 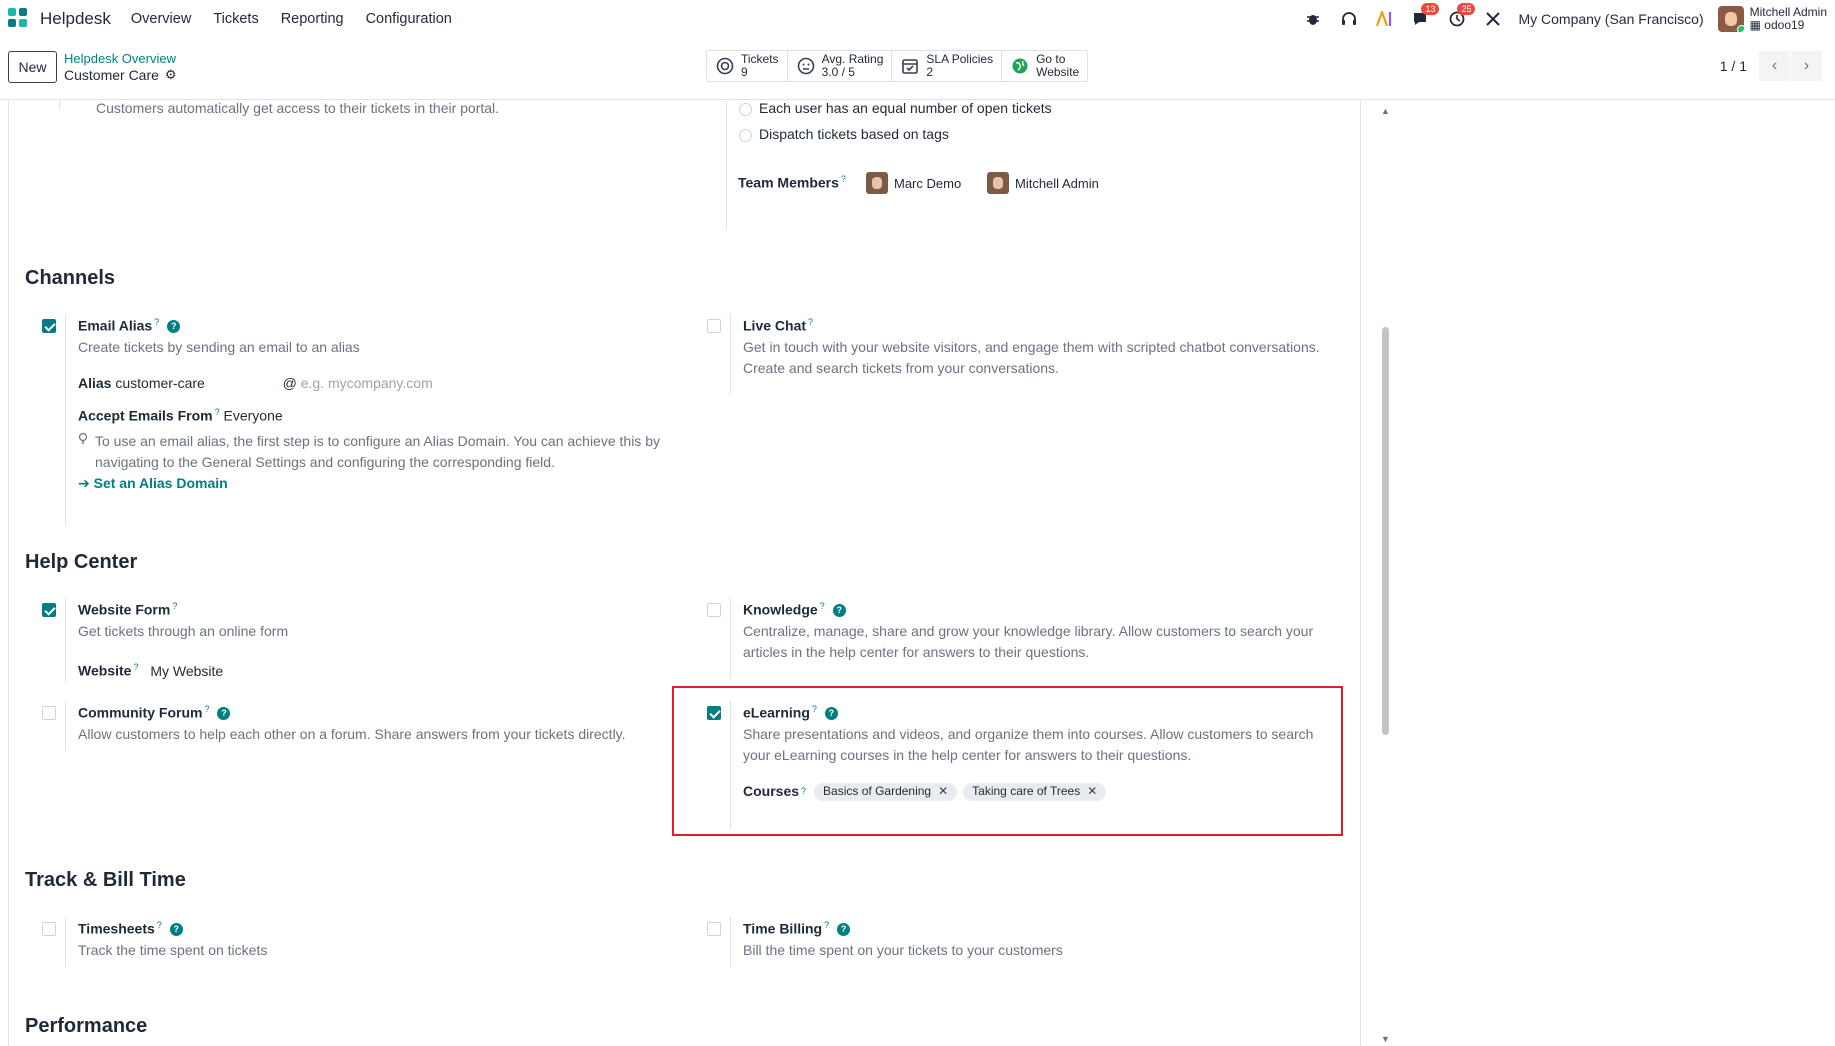 What do you see at coordinates (1007, 761) in the screenshot?
I see `elearning-highlight-box` at bounding box center [1007, 761].